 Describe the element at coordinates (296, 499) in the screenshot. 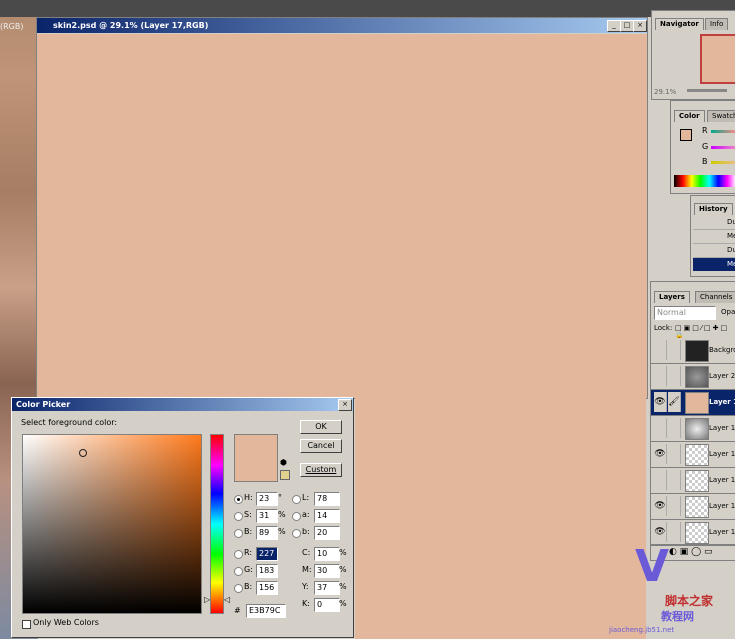

I see `radio-l` at that location.